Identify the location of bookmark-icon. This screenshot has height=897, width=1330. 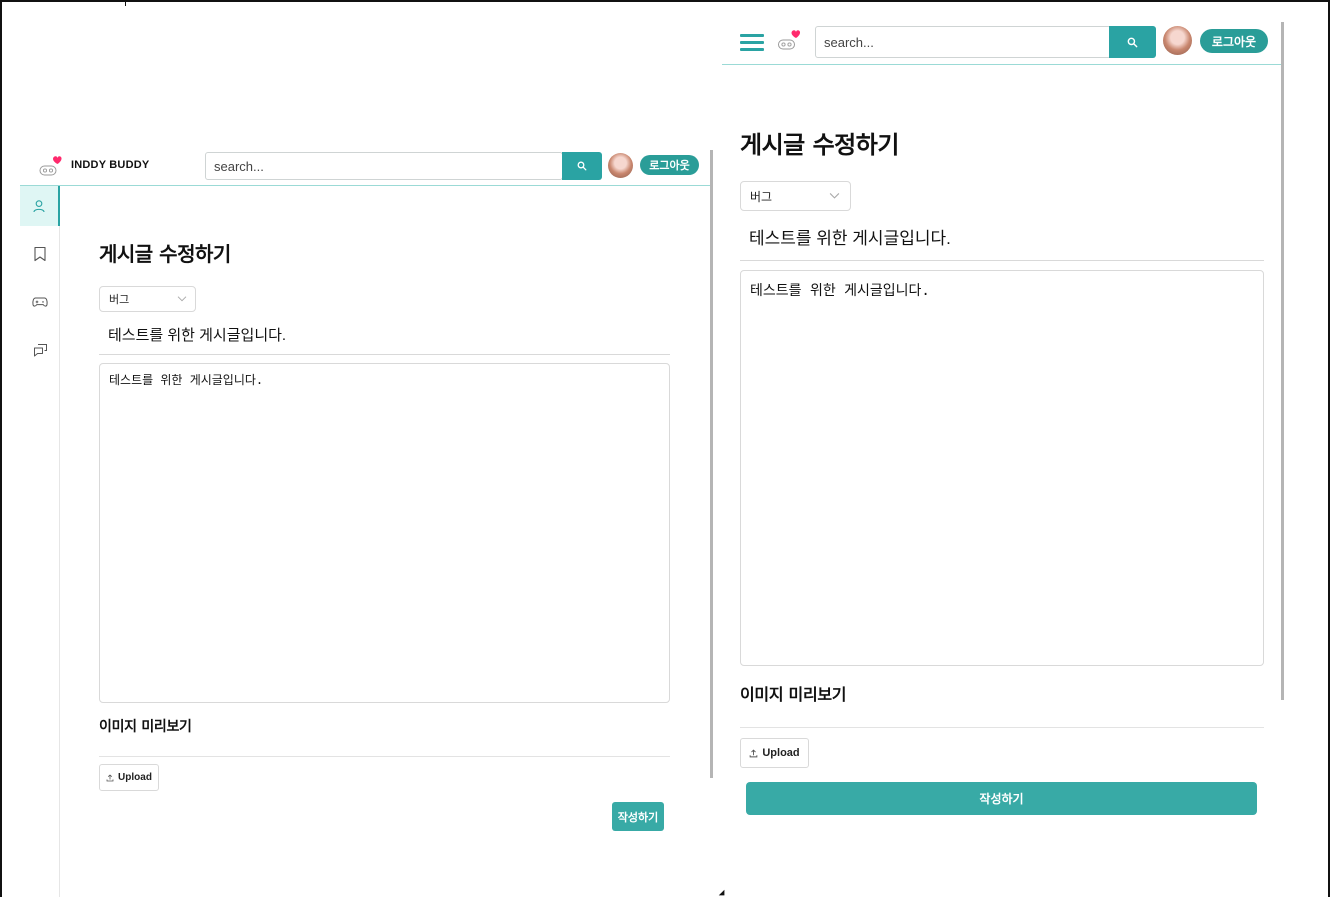
(40, 254).